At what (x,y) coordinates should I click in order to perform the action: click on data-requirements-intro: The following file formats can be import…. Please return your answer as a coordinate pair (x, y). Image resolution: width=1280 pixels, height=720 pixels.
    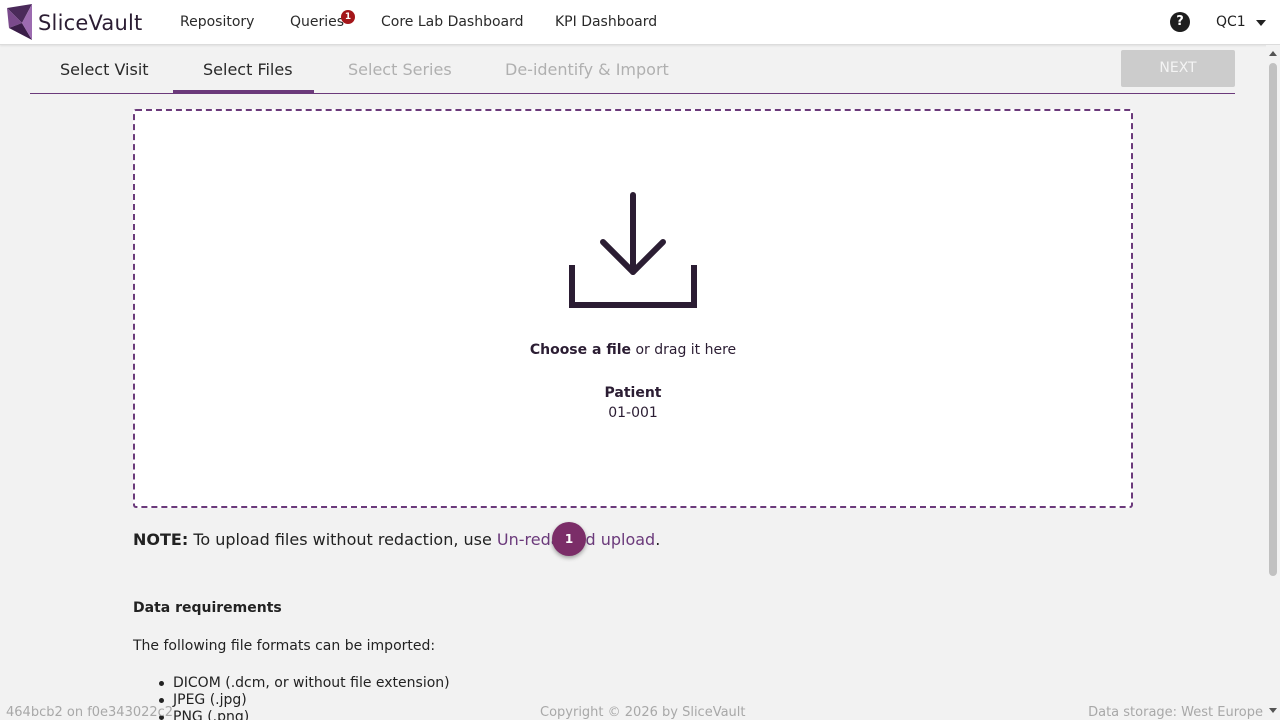
    Looking at the image, I should click on (284, 646).